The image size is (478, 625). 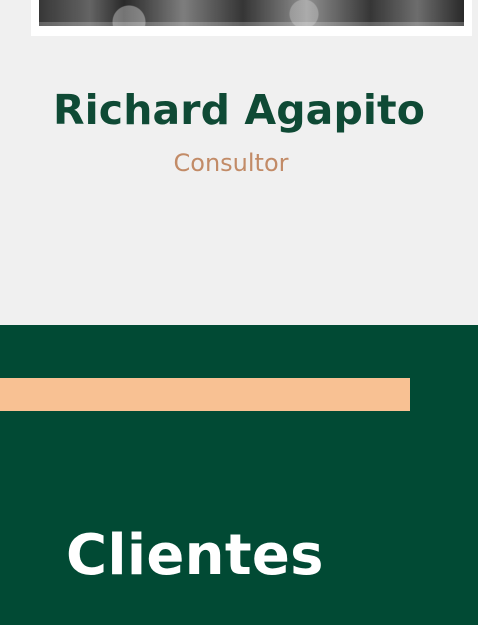 What do you see at coordinates (231, 163) in the screenshot?
I see `profile-role: Consultor` at bounding box center [231, 163].